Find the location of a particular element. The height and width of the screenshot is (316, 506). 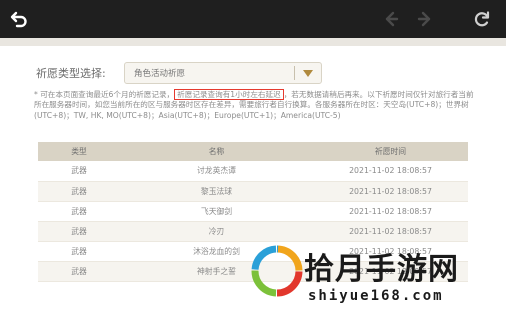

table-row: 武器 飞天御剑 2021-11-02 18:08:57 is located at coordinates (253, 211).